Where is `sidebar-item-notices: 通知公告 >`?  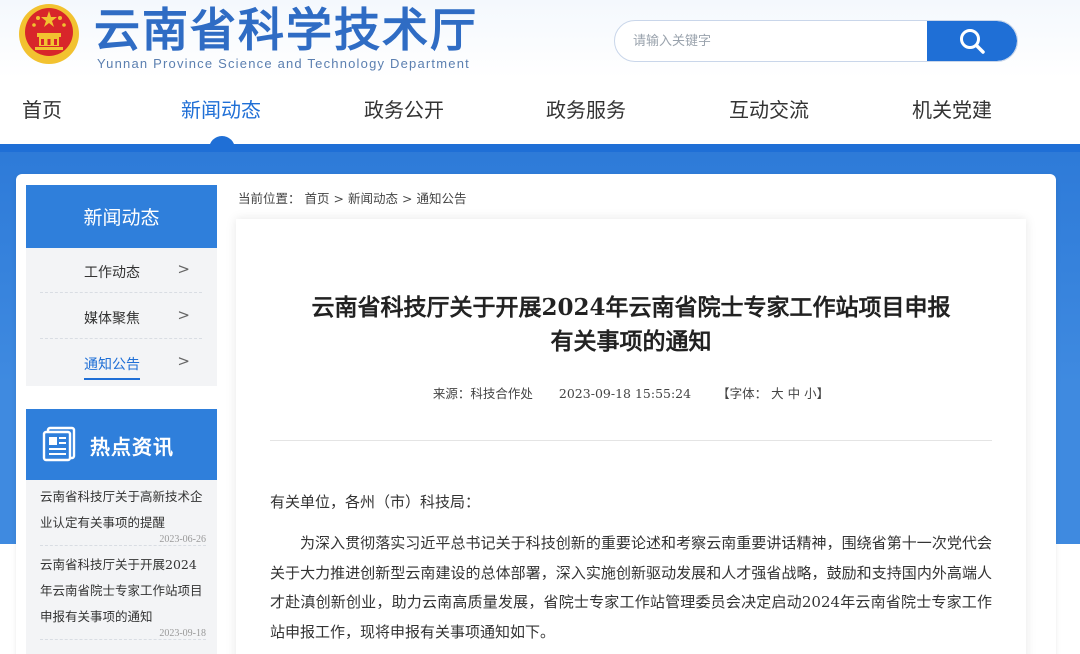 sidebar-item-notices: 通知公告 > is located at coordinates (121, 362).